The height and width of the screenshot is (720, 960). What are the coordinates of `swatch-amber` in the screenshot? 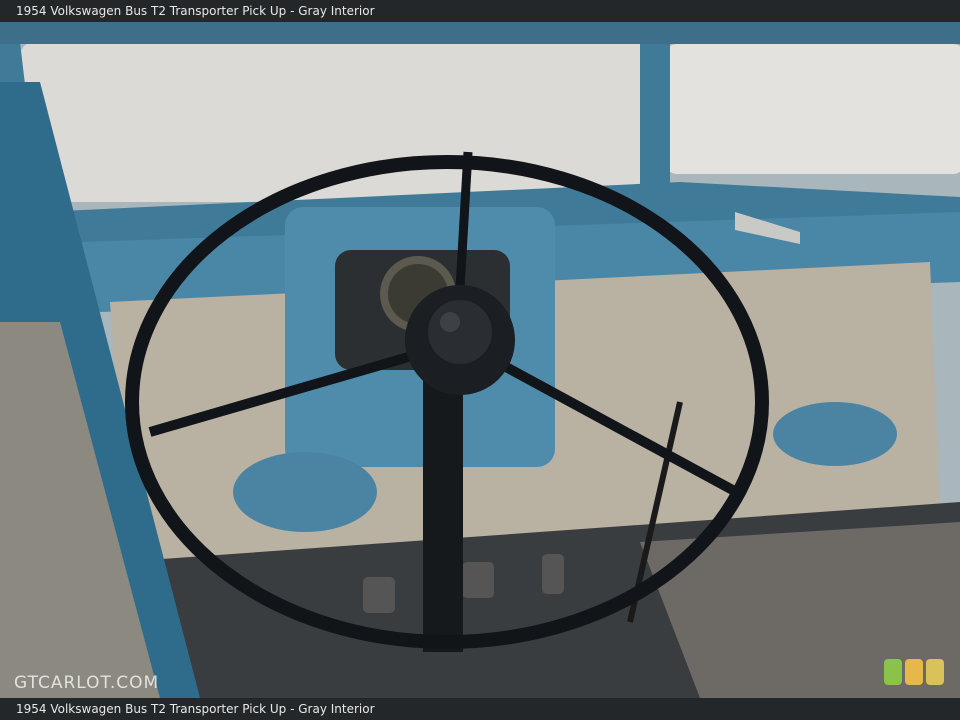 It's located at (914, 672).